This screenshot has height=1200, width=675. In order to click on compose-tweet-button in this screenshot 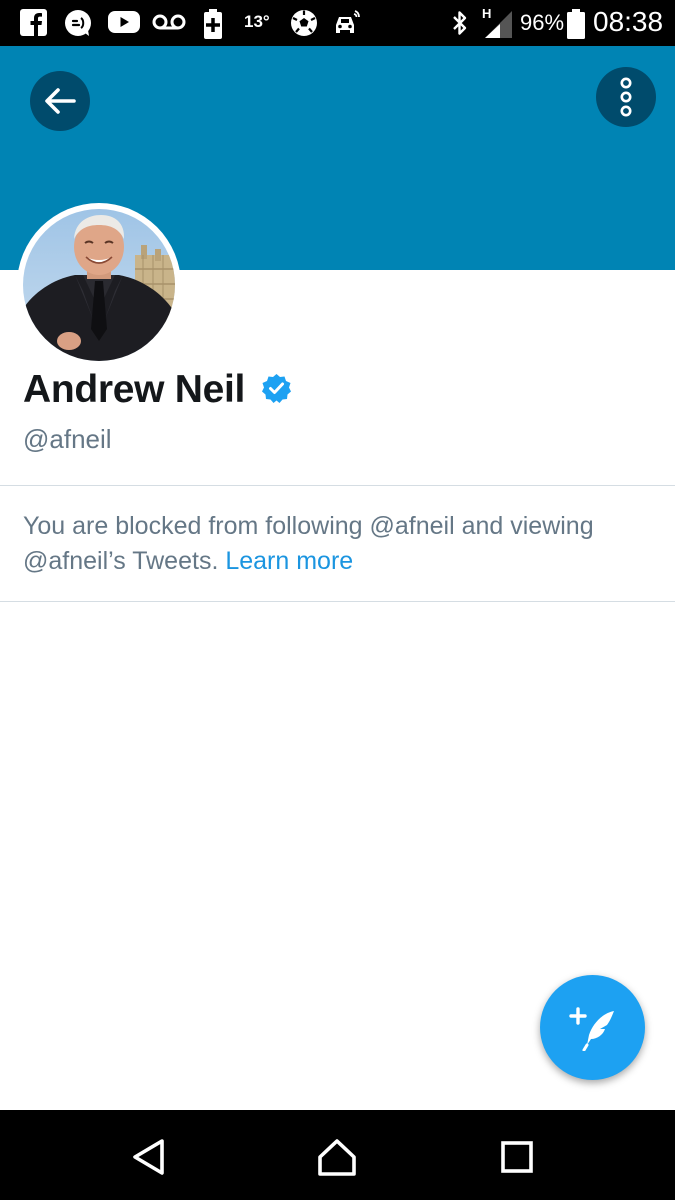, I will do `click(592, 1027)`.